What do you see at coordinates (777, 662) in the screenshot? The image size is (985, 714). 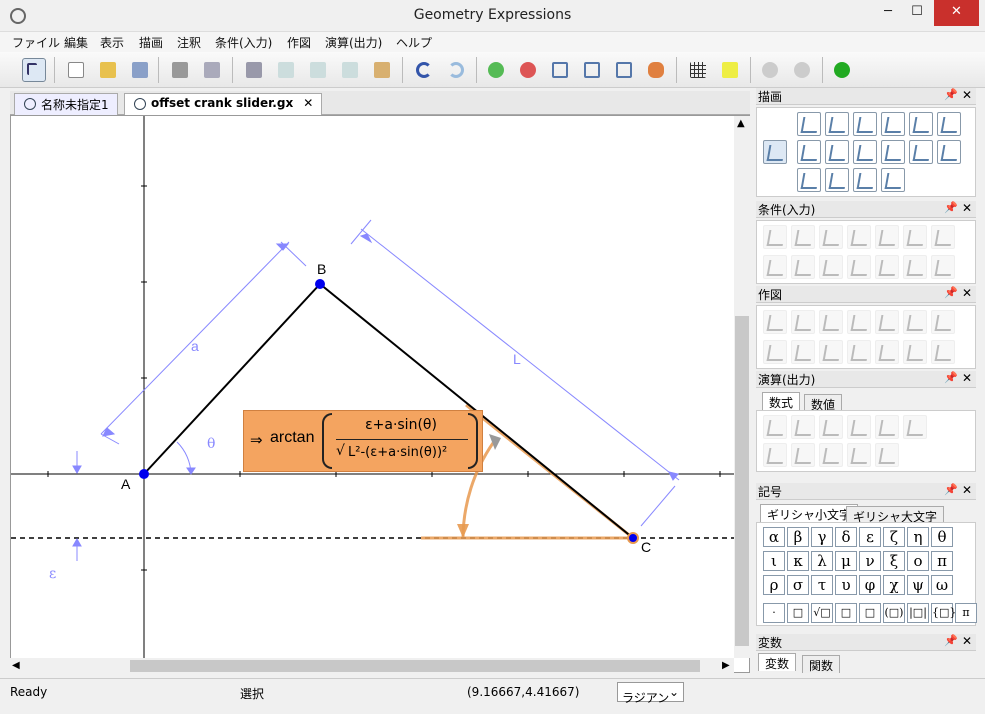 I see `tab-variables: 変数` at bounding box center [777, 662].